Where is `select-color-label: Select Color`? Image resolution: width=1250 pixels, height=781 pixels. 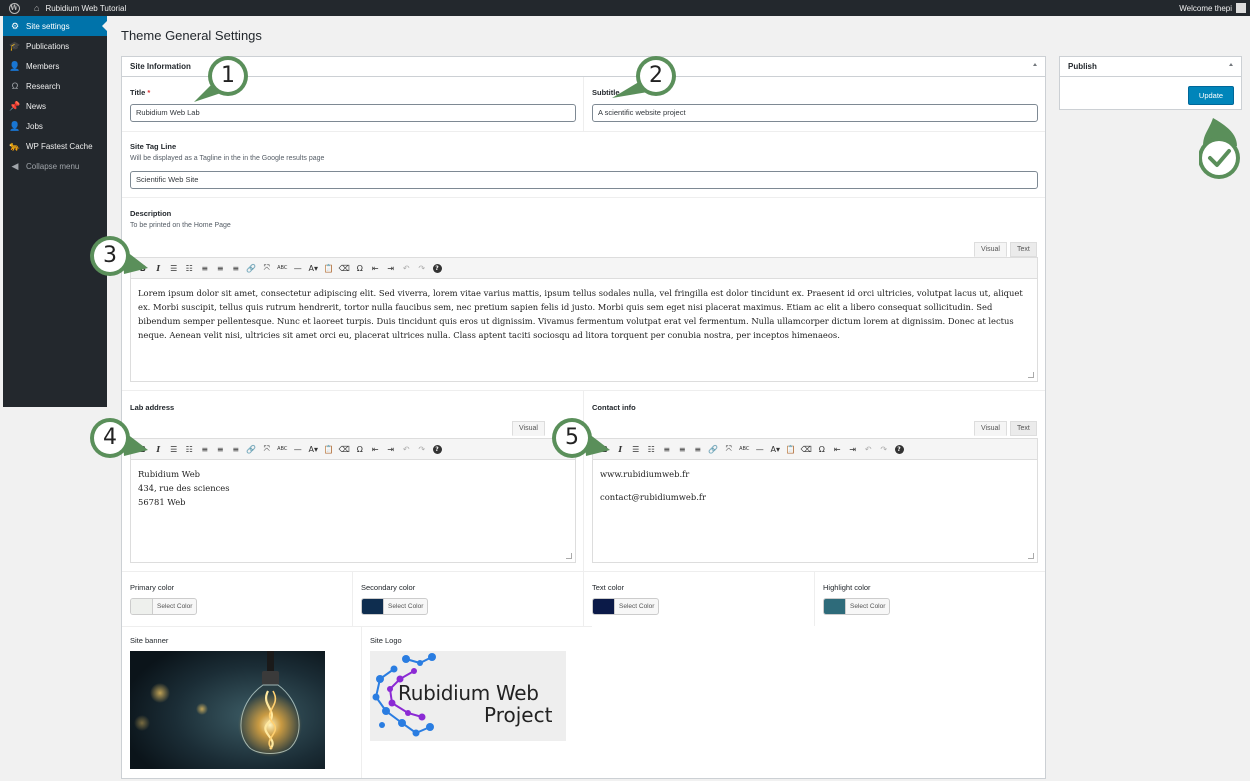 select-color-label: Select Color is located at coordinates (175, 606).